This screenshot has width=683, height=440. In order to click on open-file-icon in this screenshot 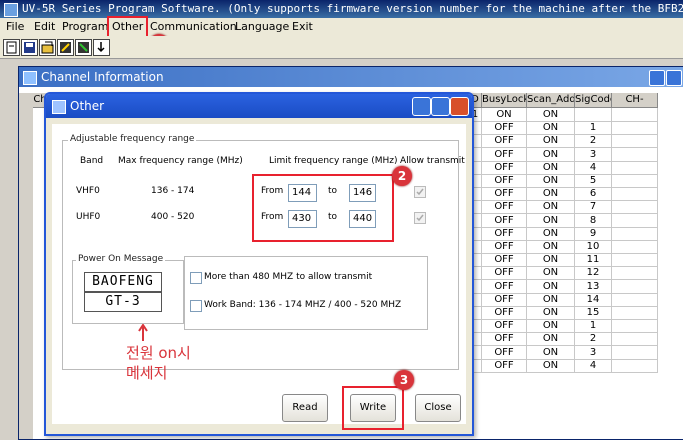, I will do `click(47, 47)`.